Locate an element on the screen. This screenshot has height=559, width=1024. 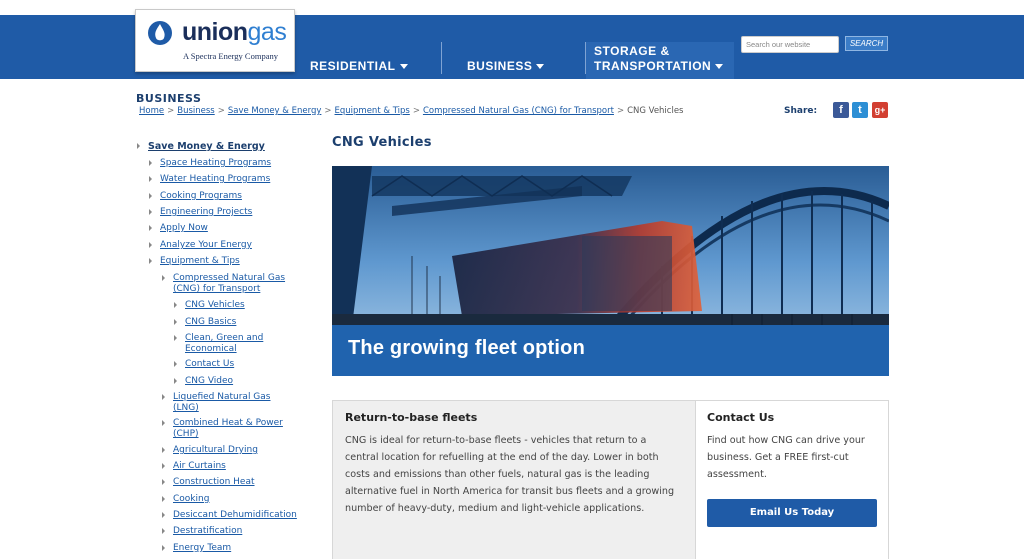
leftnav-label: Cooking is located at coordinates (191, 499).